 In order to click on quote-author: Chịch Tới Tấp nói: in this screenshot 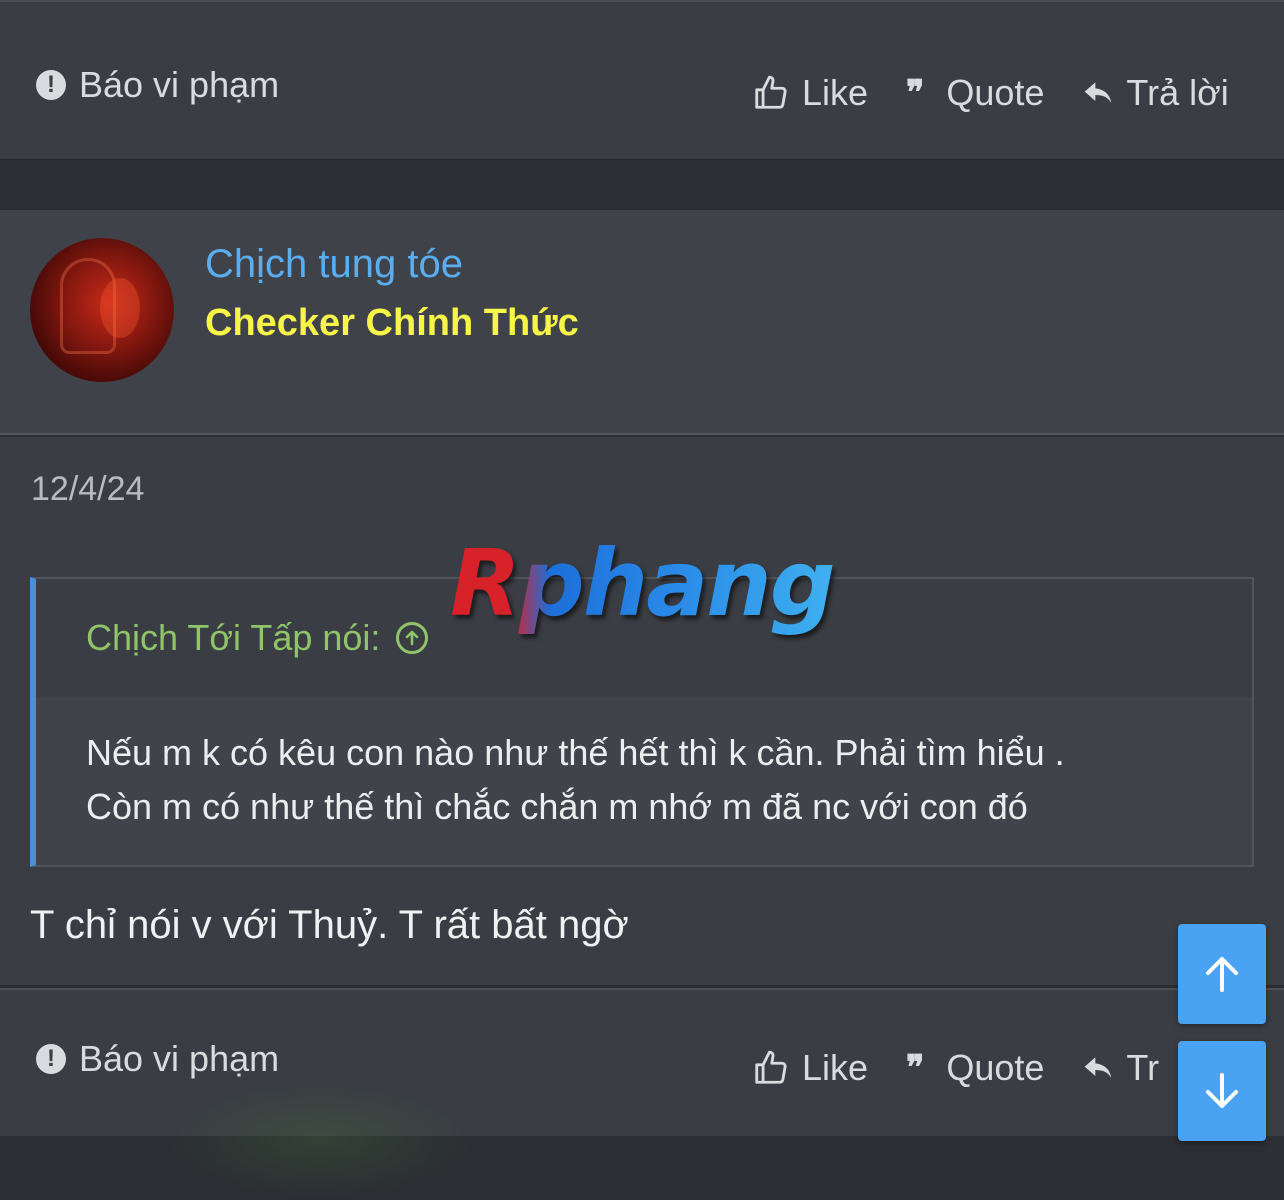, I will do `click(233, 637)`.